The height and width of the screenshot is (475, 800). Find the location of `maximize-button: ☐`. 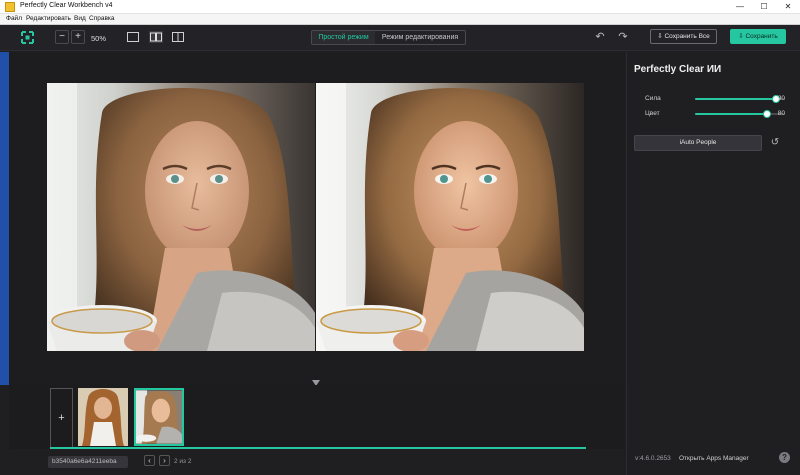

maximize-button: ☐ is located at coordinates (764, 7).